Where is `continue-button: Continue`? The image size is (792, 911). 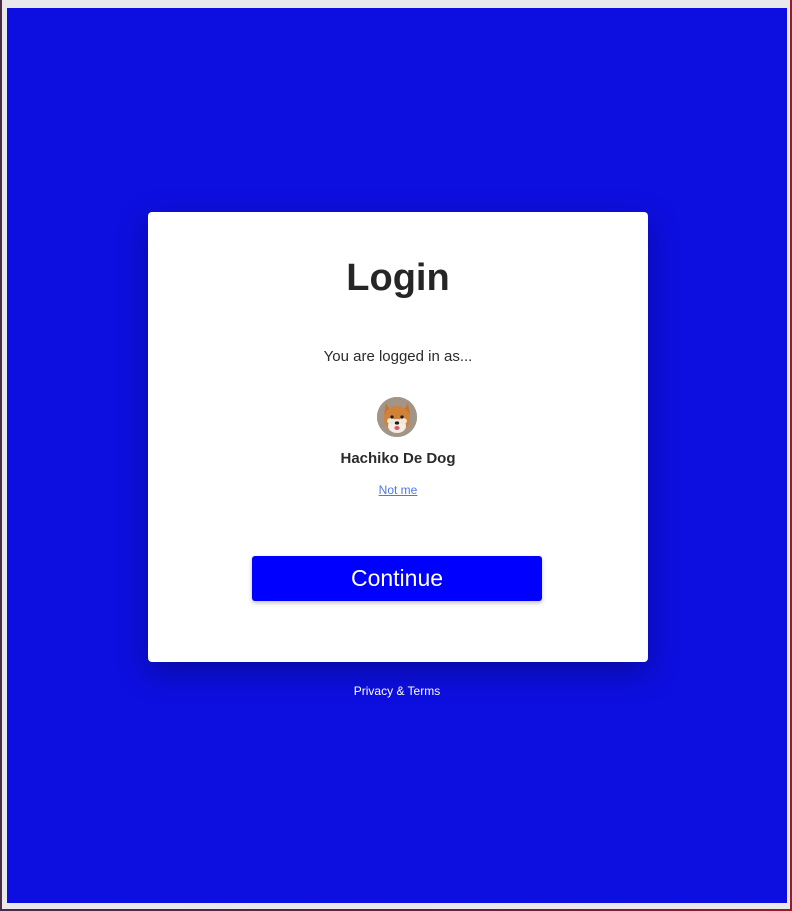
continue-button: Continue is located at coordinates (397, 578).